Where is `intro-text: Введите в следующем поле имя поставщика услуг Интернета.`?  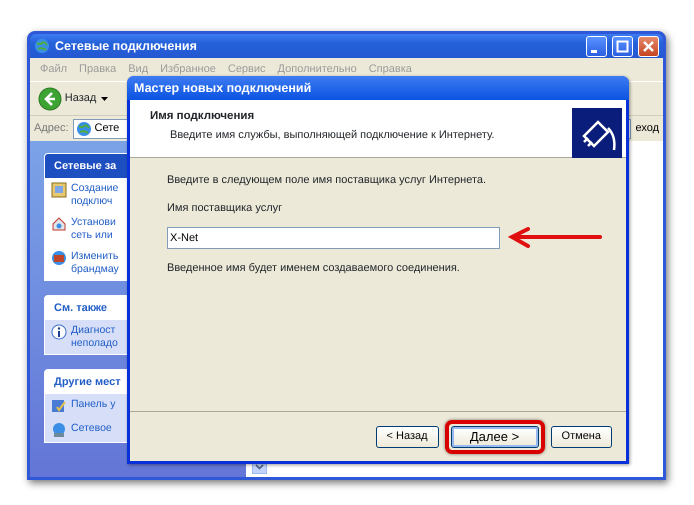
intro-text: Введите в следующем поле имя поставщика услуг Интернета. is located at coordinates (327, 180).